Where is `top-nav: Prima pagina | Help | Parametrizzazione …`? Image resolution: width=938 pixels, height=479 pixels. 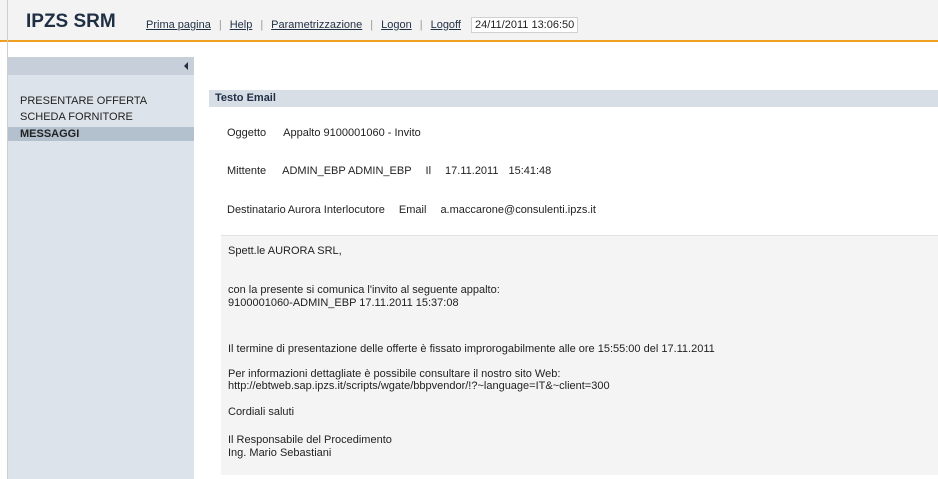
top-nav: Prima pagina | Help | Parametrizzazione … is located at coordinates (362, 25).